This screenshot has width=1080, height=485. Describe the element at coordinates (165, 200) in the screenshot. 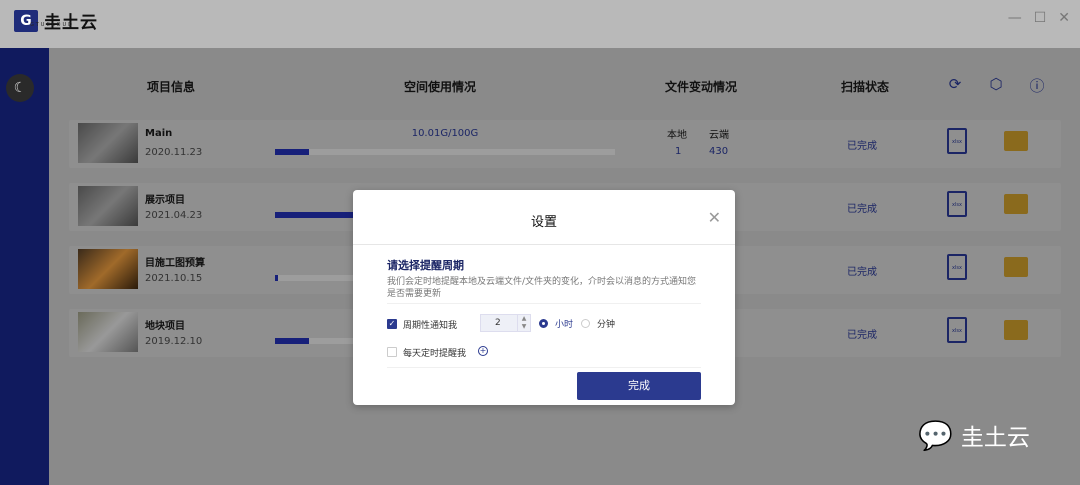

I see `project-name: 展示项目` at that location.